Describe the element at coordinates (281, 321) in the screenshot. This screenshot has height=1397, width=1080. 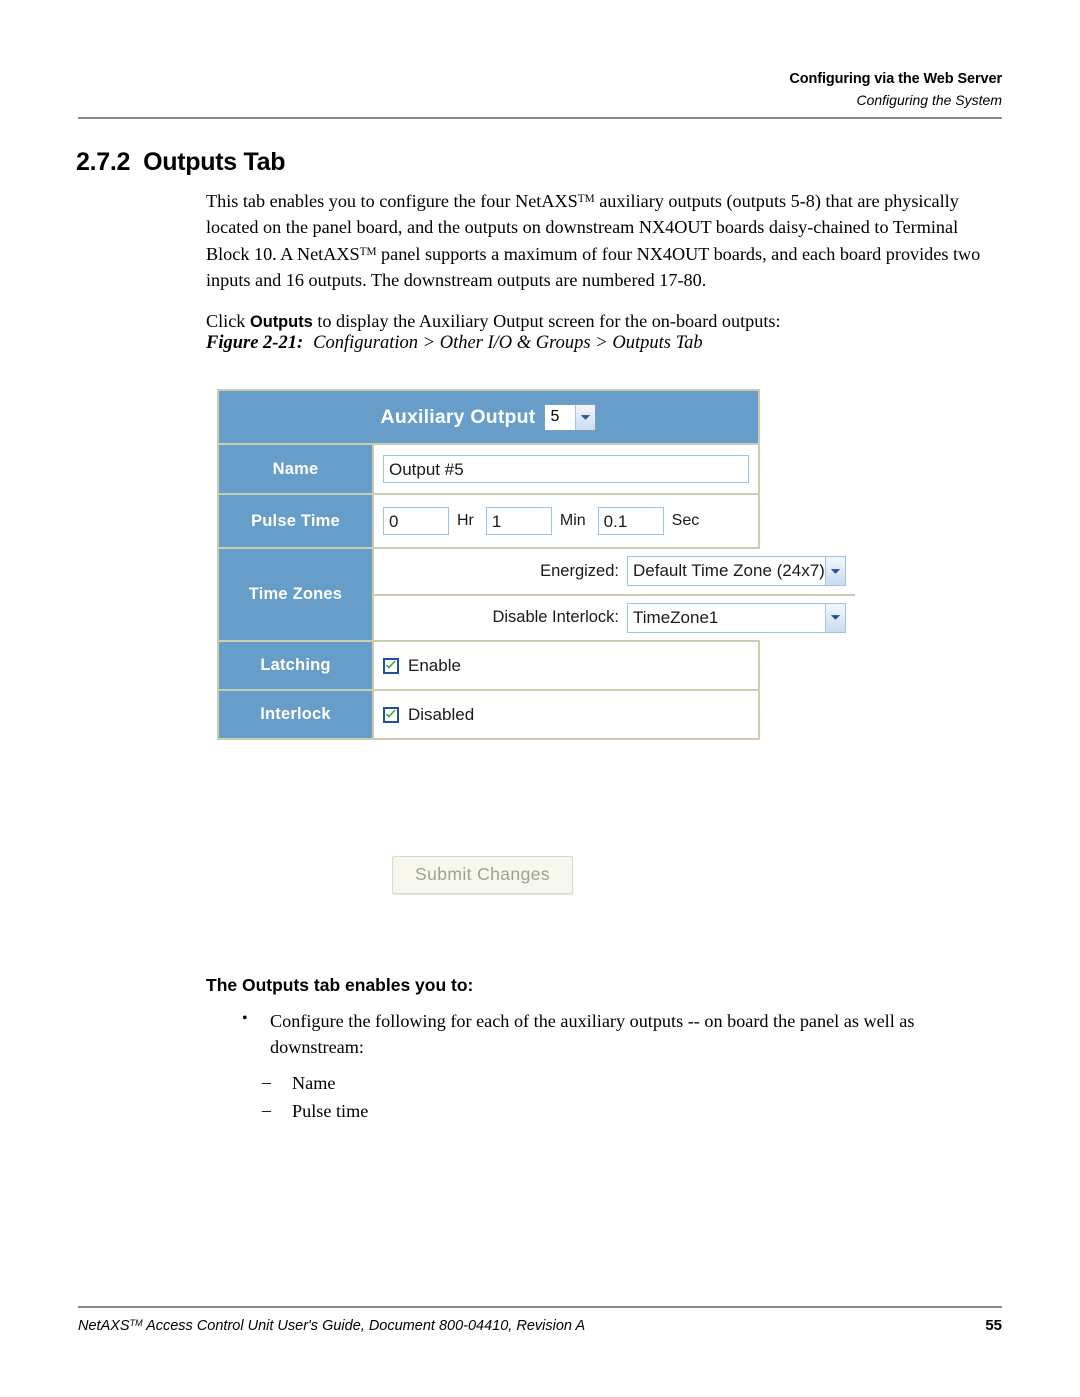
I see `outputs-emphasis: Outputs` at that location.